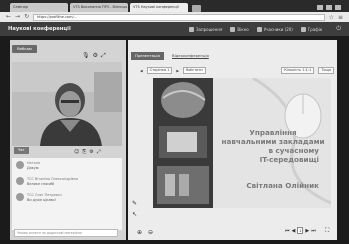 Image resolution: width=349 pixels, height=244 pixels. Describe the element at coordinates (26, 17) in the screenshot. I see `reload-icon: ↻` at that location.